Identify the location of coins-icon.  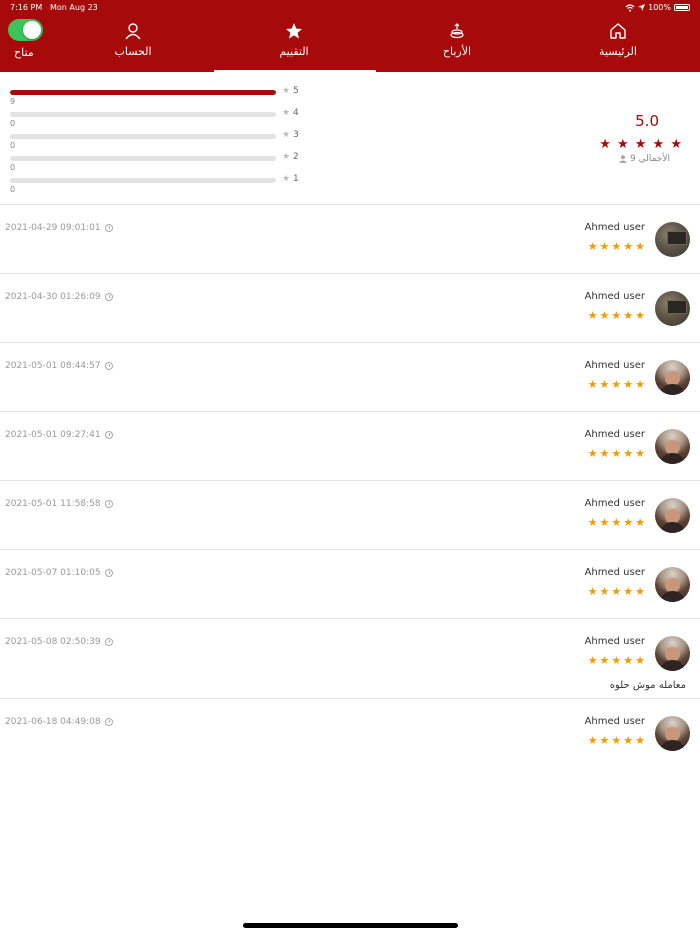
(457, 31).